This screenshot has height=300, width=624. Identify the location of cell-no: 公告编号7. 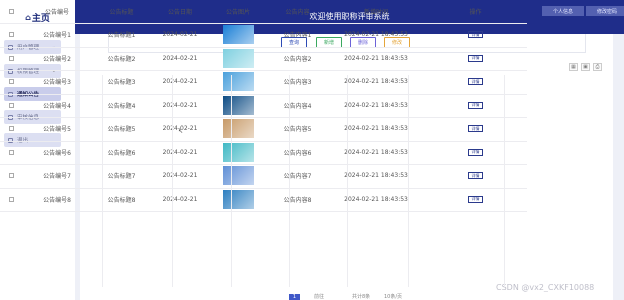
(57, 177).